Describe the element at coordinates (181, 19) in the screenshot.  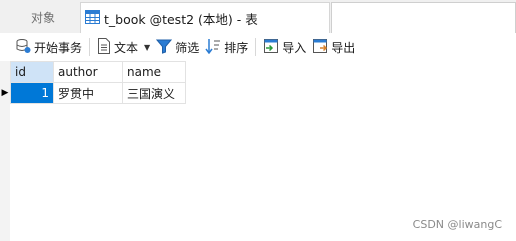
I see `tab-active-label: t_book @test2 (本地) - 表` at that location.